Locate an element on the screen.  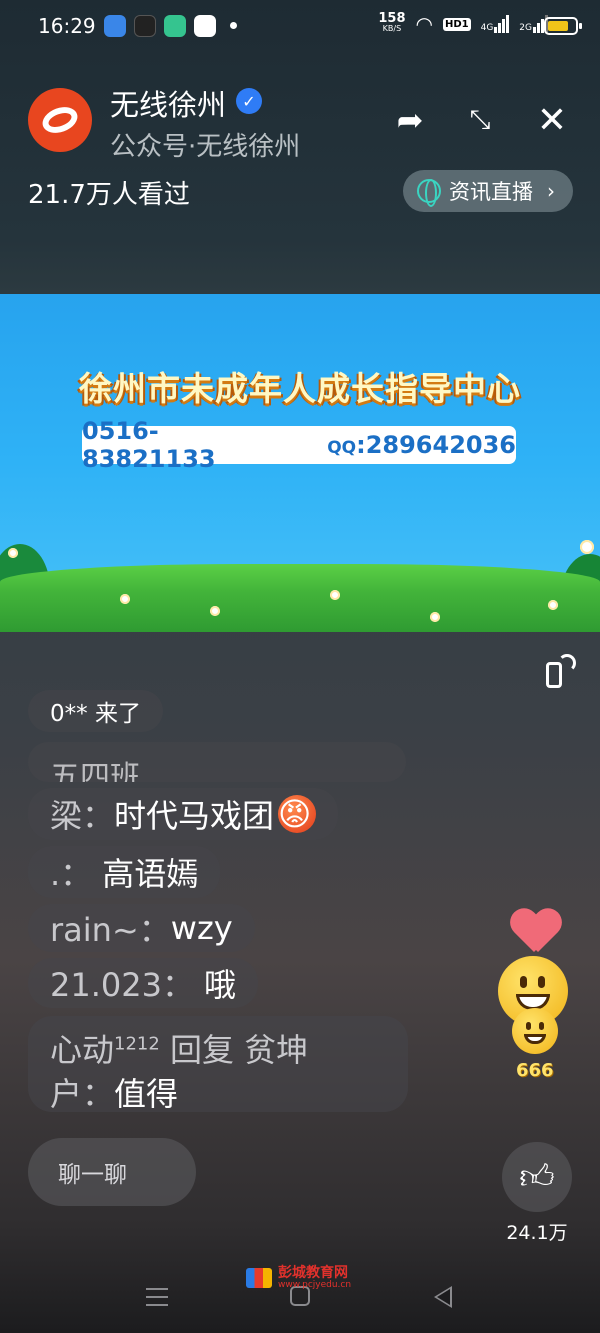
comment-item: 梁： 时代马戏团 is located at coordinates (183, 814).